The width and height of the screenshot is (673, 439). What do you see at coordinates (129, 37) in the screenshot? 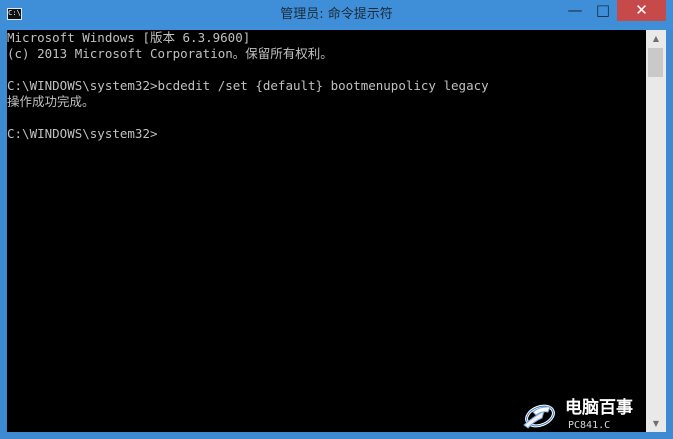
I see `console-line-version: Microsoft Windows [版本 6.3.9600]` at bounding box center [129, 37].